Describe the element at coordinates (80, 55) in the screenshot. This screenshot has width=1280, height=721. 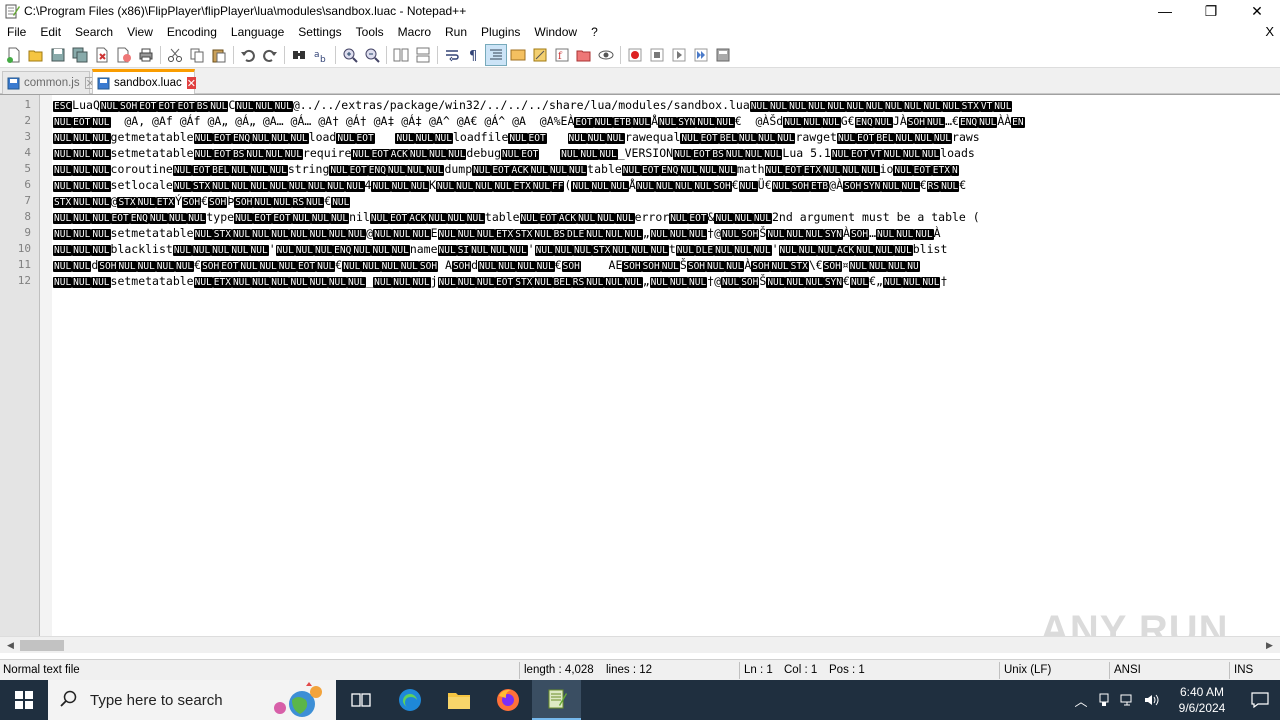
I see `save-all-icon` at that location.